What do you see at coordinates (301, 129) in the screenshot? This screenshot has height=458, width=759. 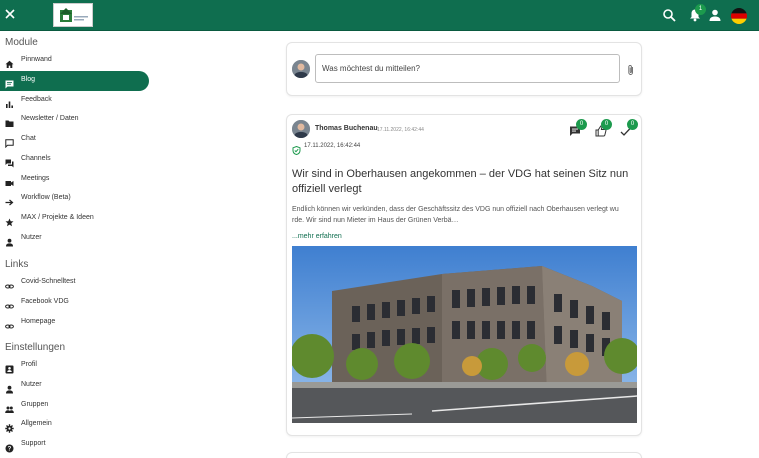 I see `author-avatar` at bounding box center [301, 129].